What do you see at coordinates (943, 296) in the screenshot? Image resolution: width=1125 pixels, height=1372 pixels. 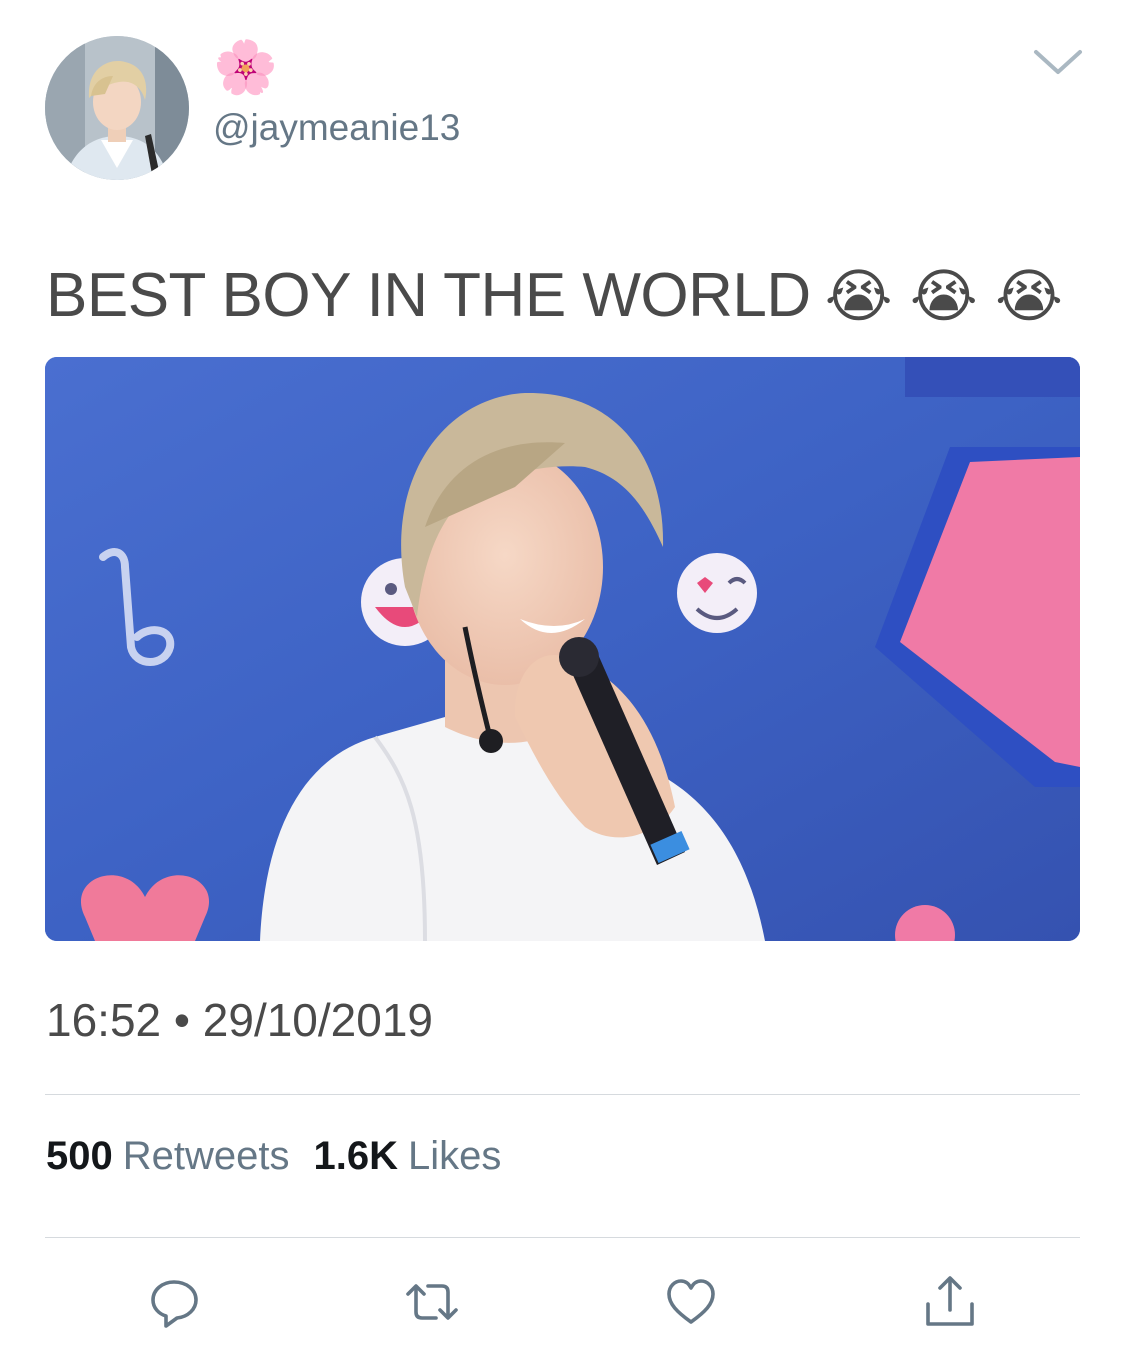 I see `crying-face-emojis: 😭 😭 😭` at bounding box center [943, 296].